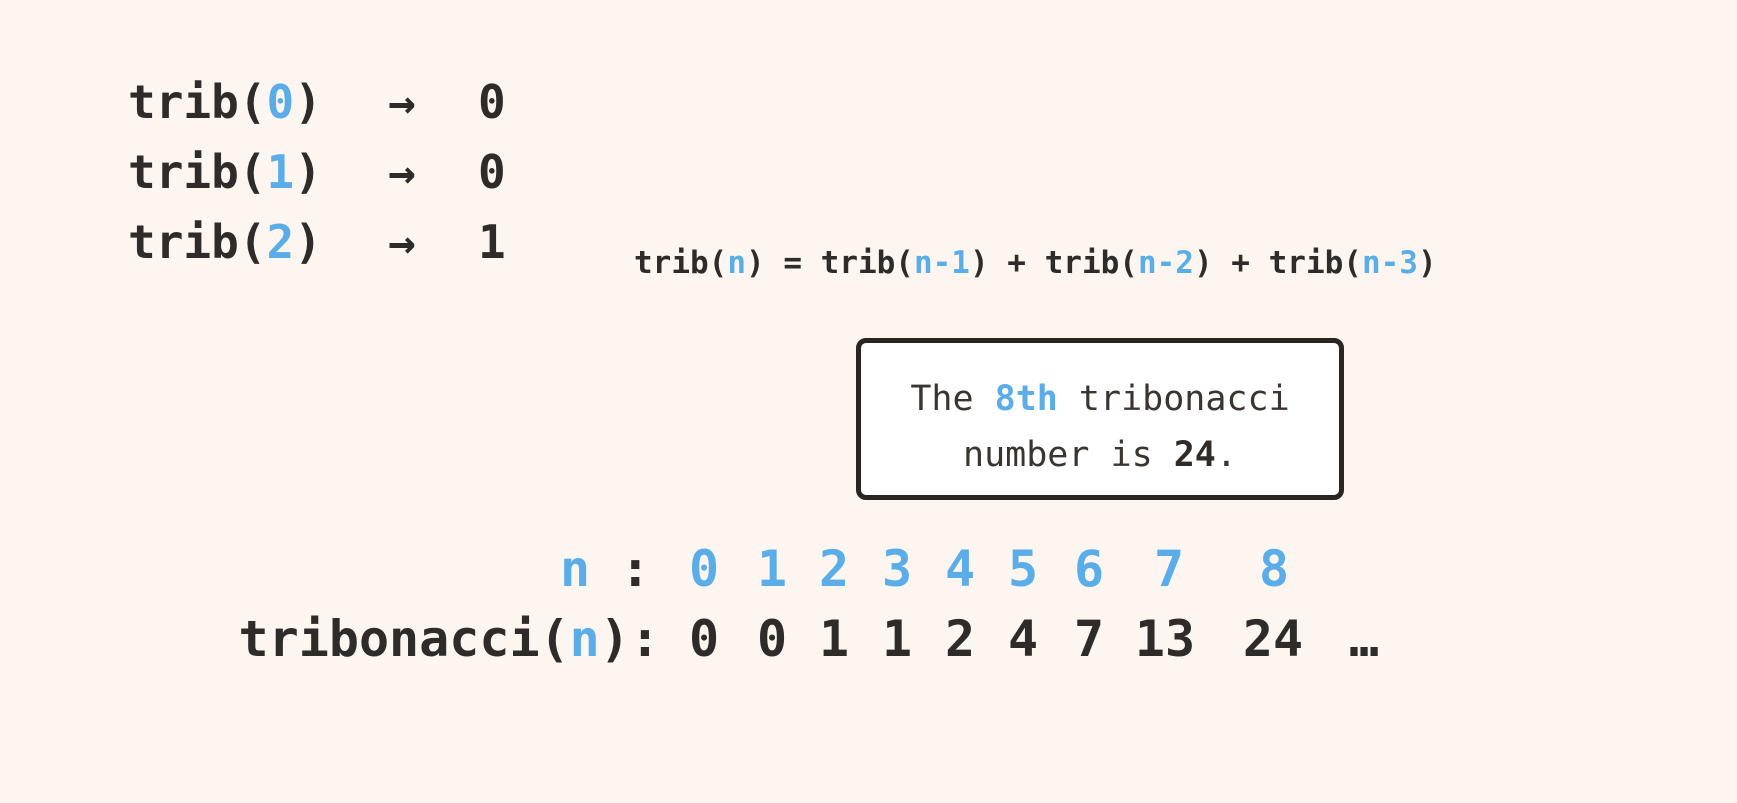 This screenshot has width=1737, height=803. I want to click on formula-arg-n-minus-3: n-3, so click(1389, 263).